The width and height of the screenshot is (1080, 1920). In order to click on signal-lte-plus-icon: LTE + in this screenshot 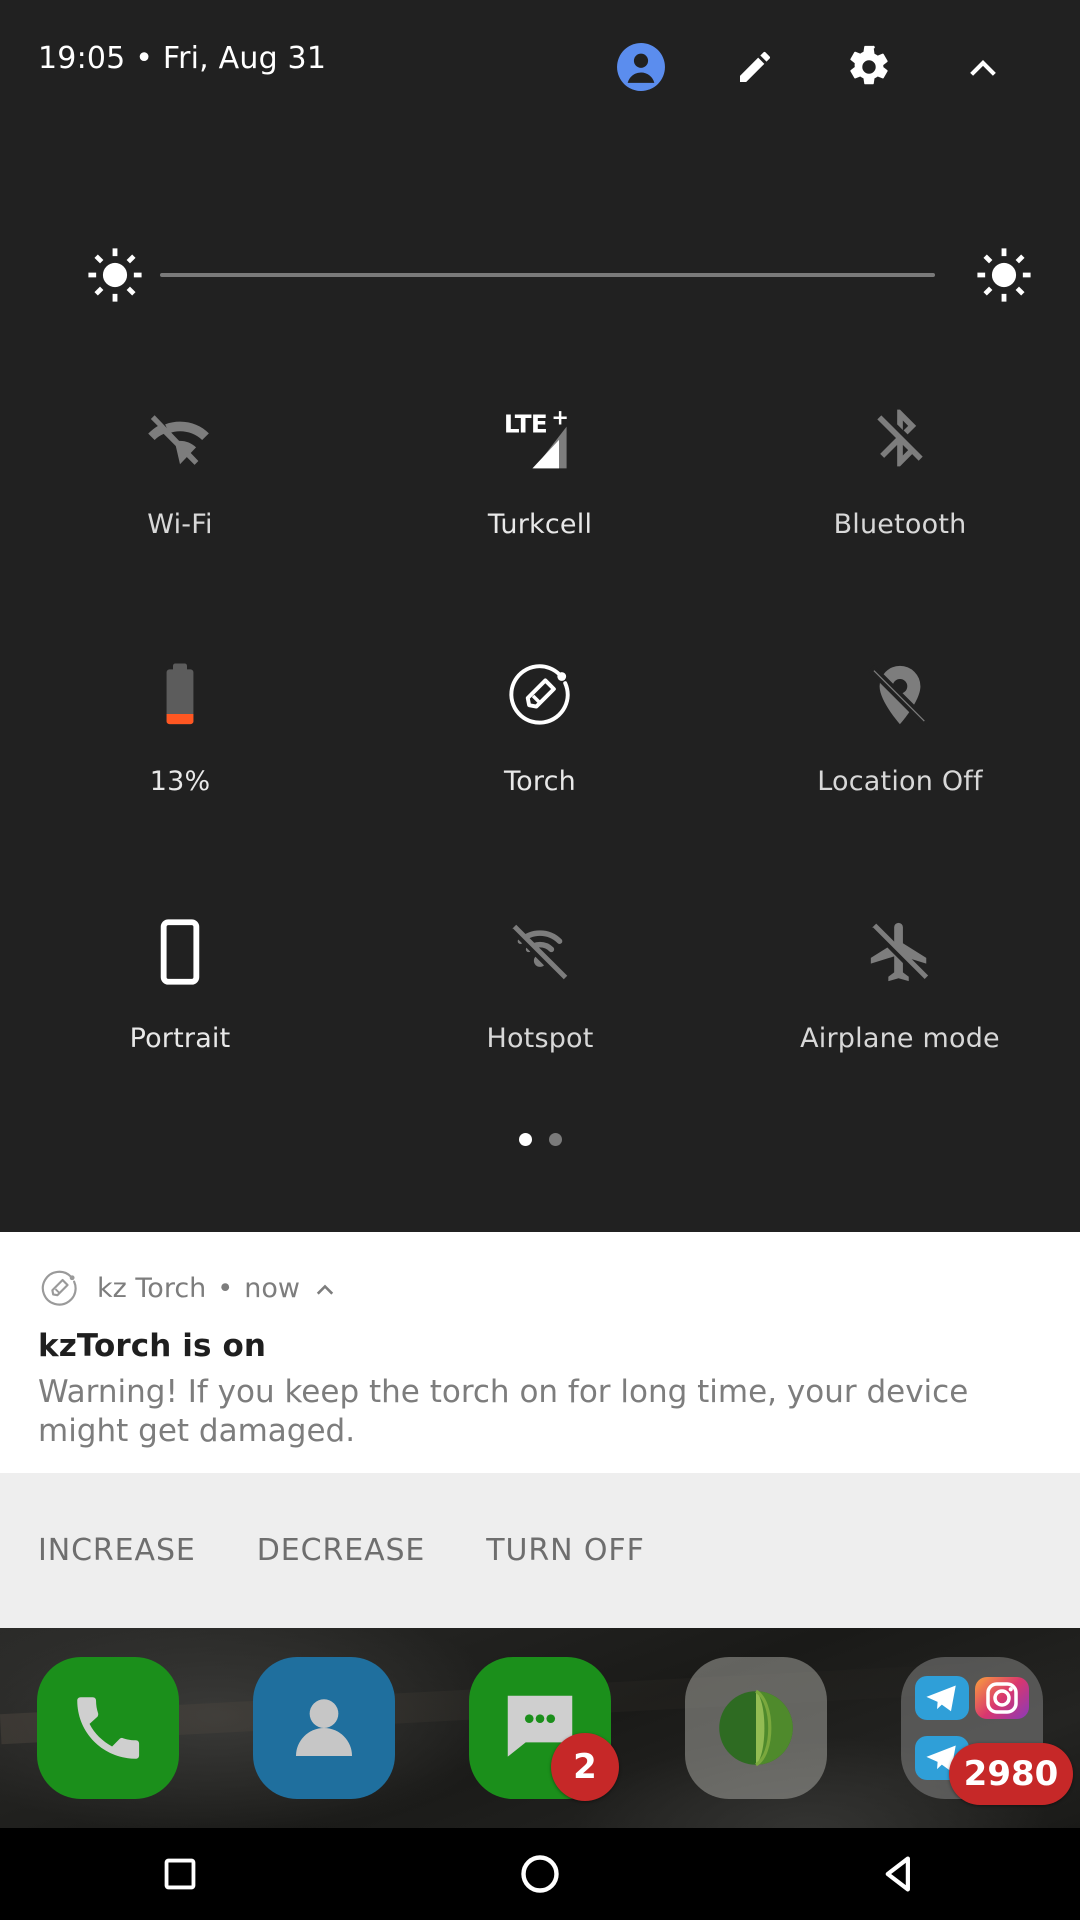, I will do `click(540, 438)`.